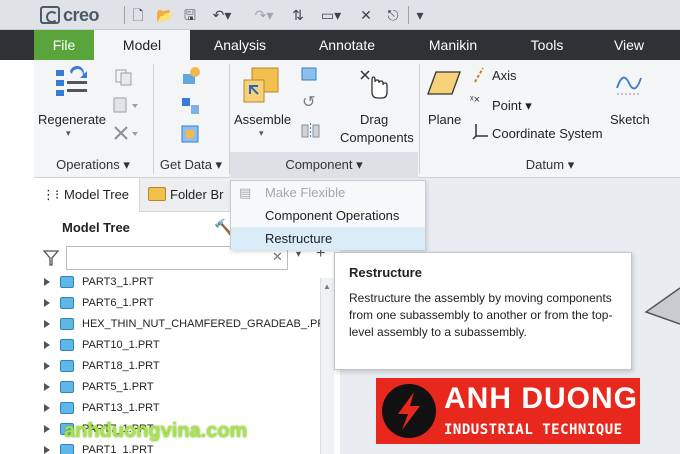  Describe the element at coordinates (377, 137) in the screenshot. I see `drag-components-label-2: Components` at that location.